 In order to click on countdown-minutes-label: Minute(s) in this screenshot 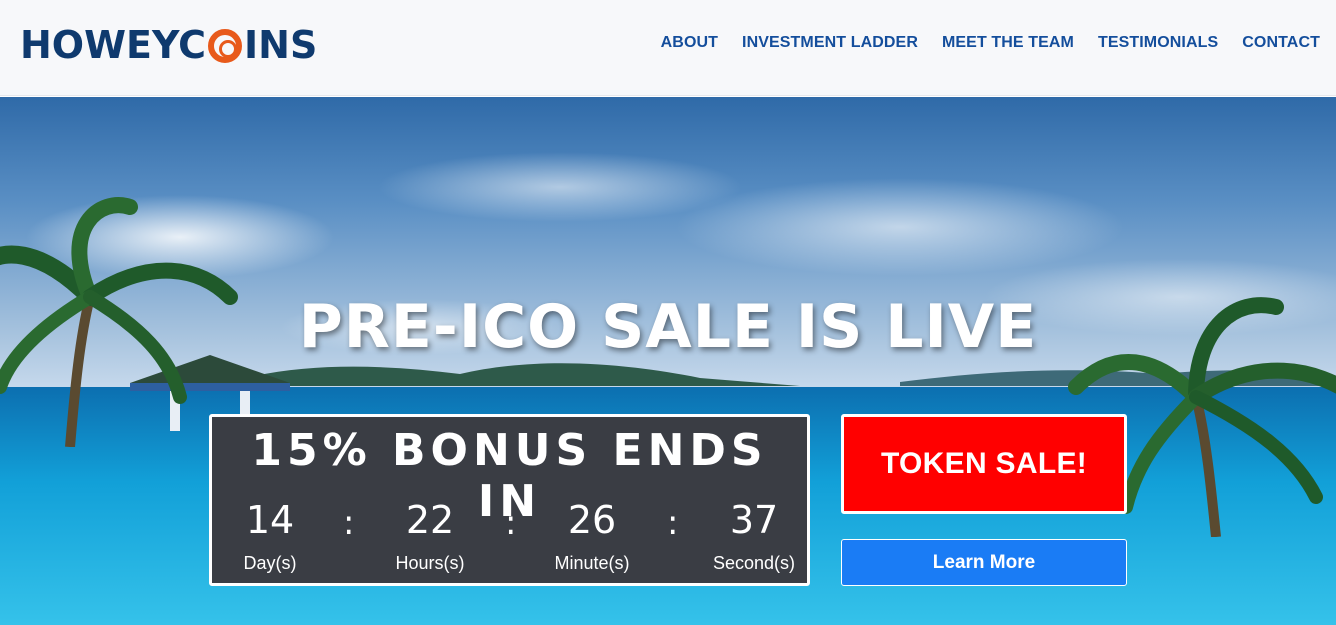, I will do `click(592, 563)`.